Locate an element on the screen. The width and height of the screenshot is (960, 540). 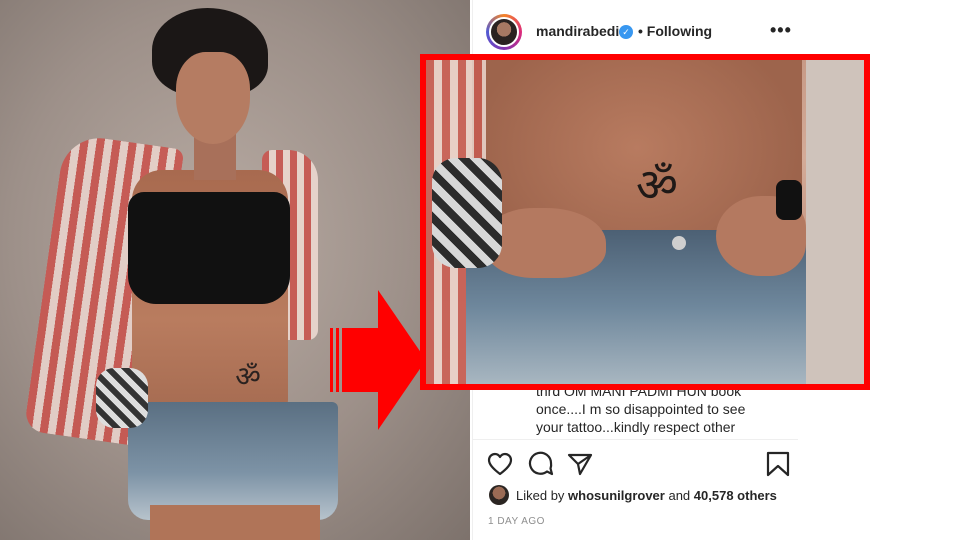
bookmark-icon is located at coordinates (778, 464).